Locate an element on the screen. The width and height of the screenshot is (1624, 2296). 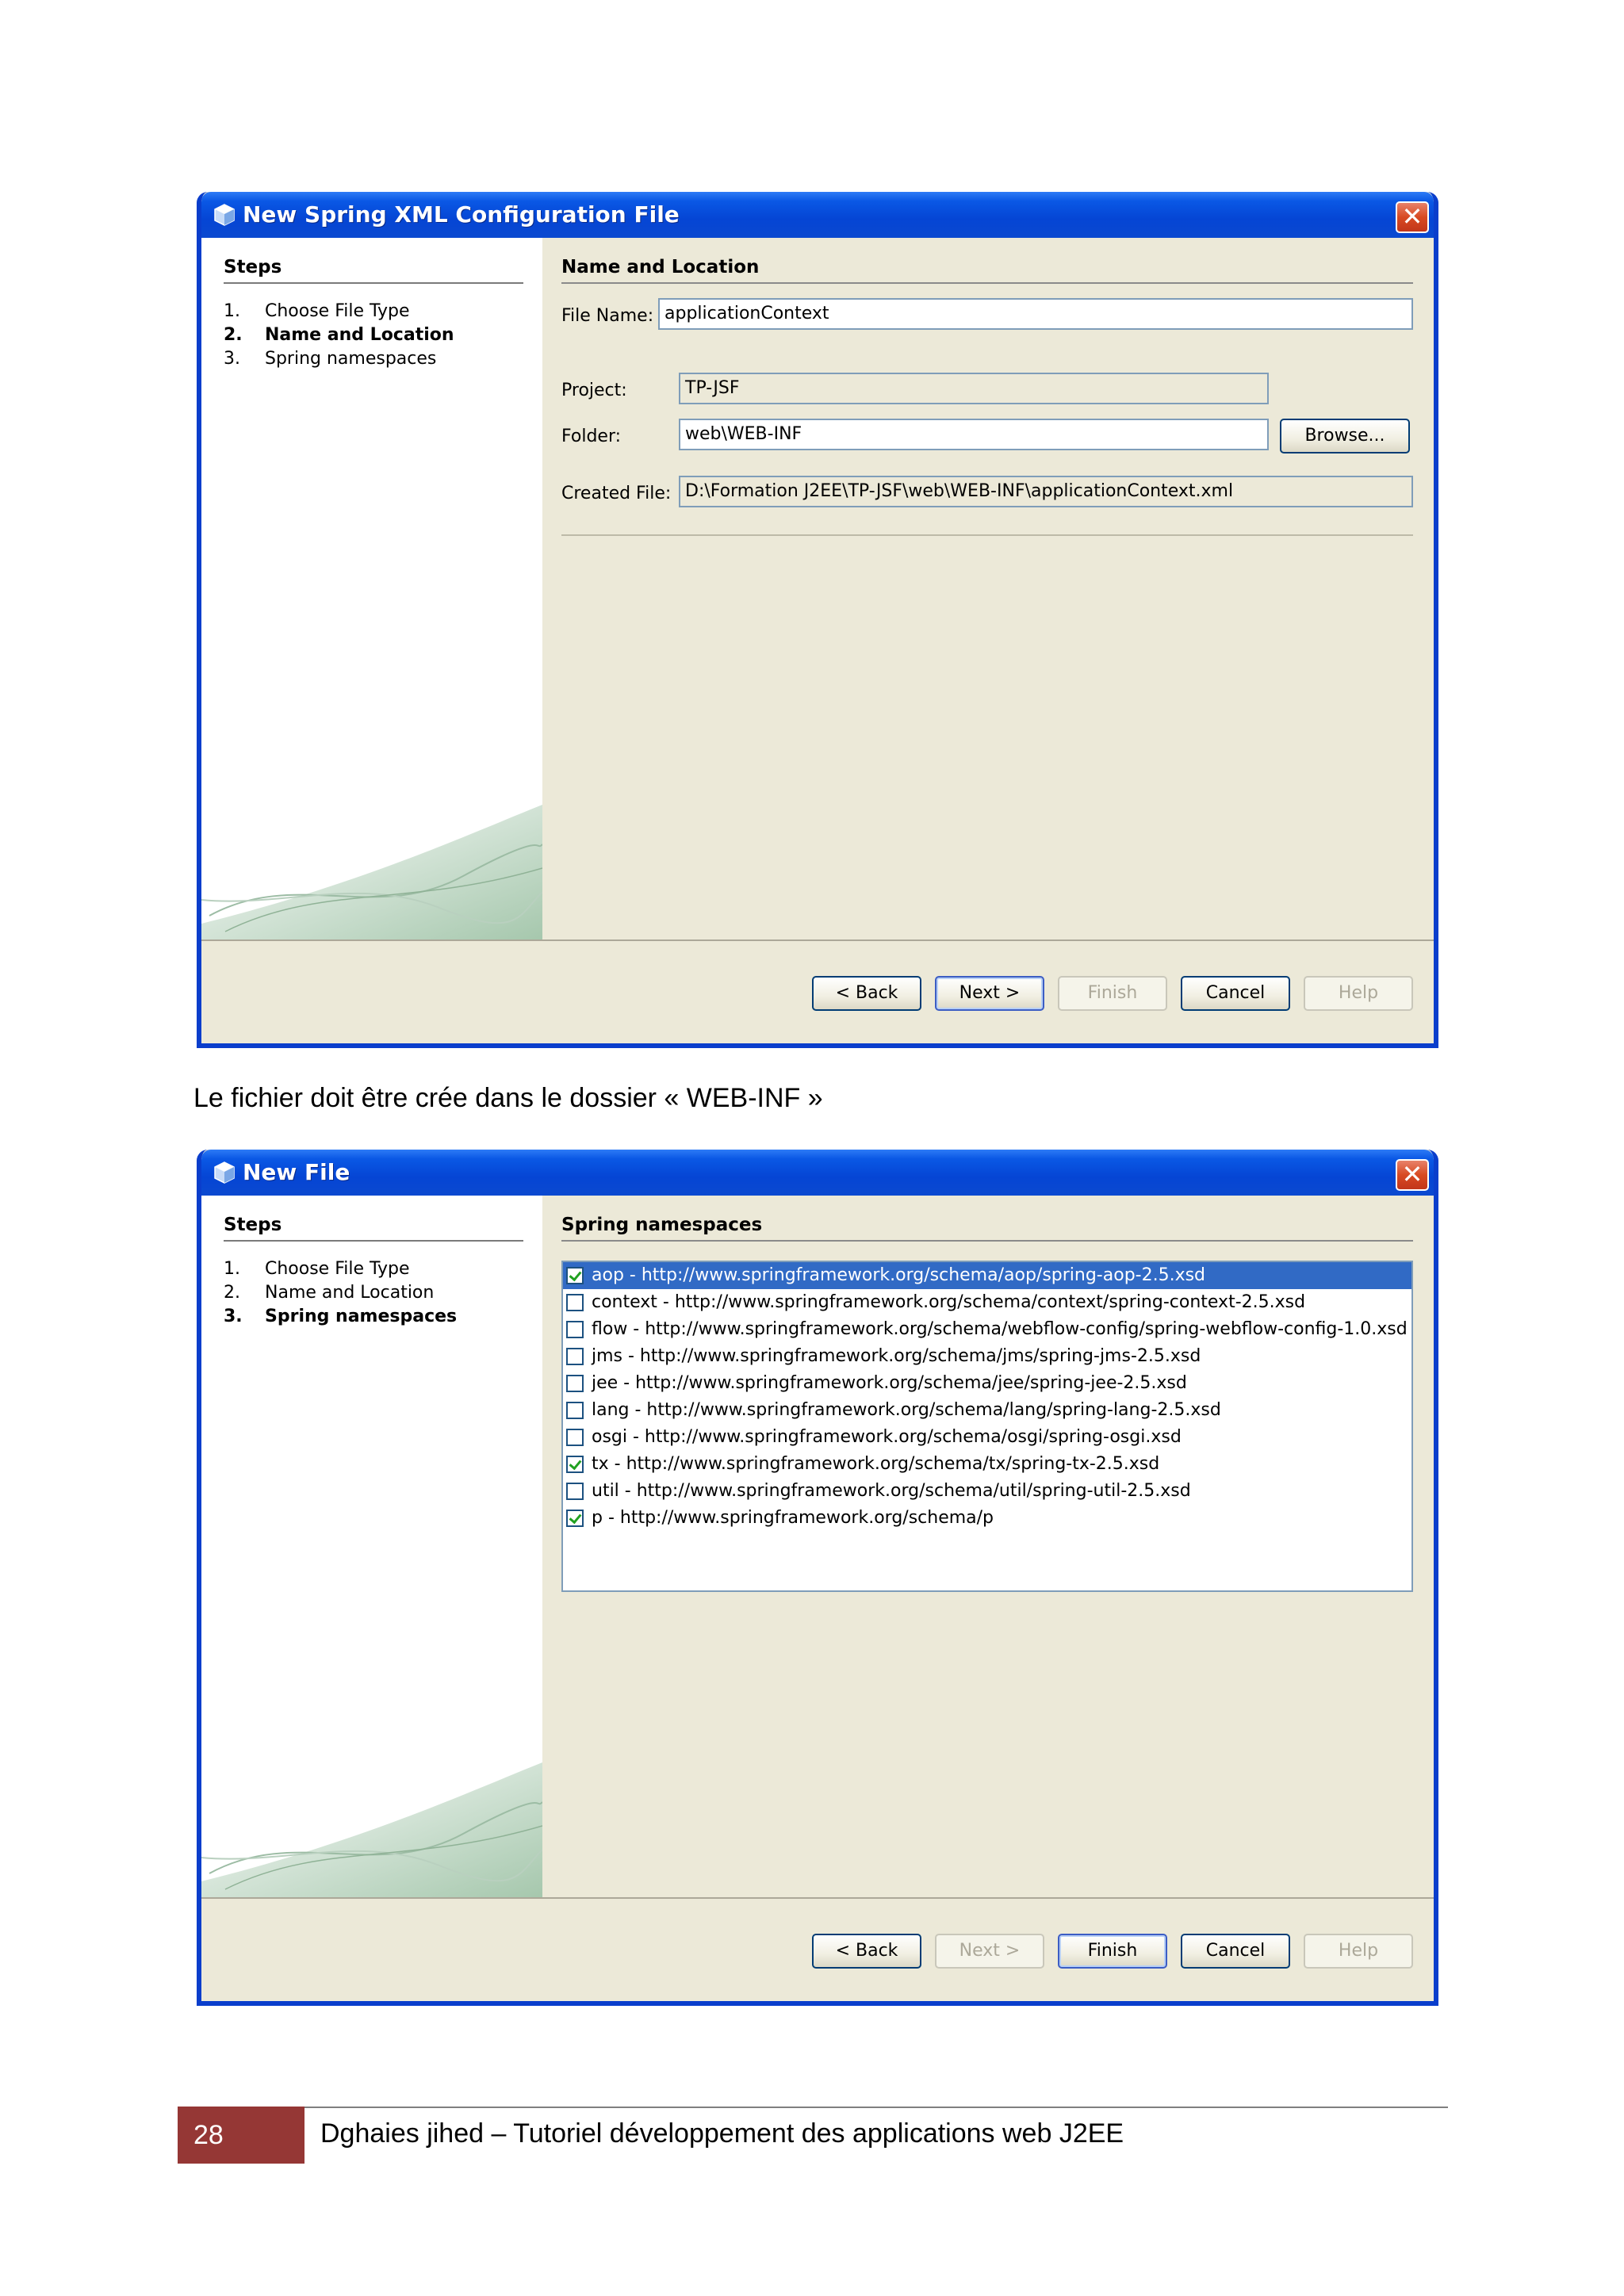
page-number: 28 is located at coordinates (241, 2136).